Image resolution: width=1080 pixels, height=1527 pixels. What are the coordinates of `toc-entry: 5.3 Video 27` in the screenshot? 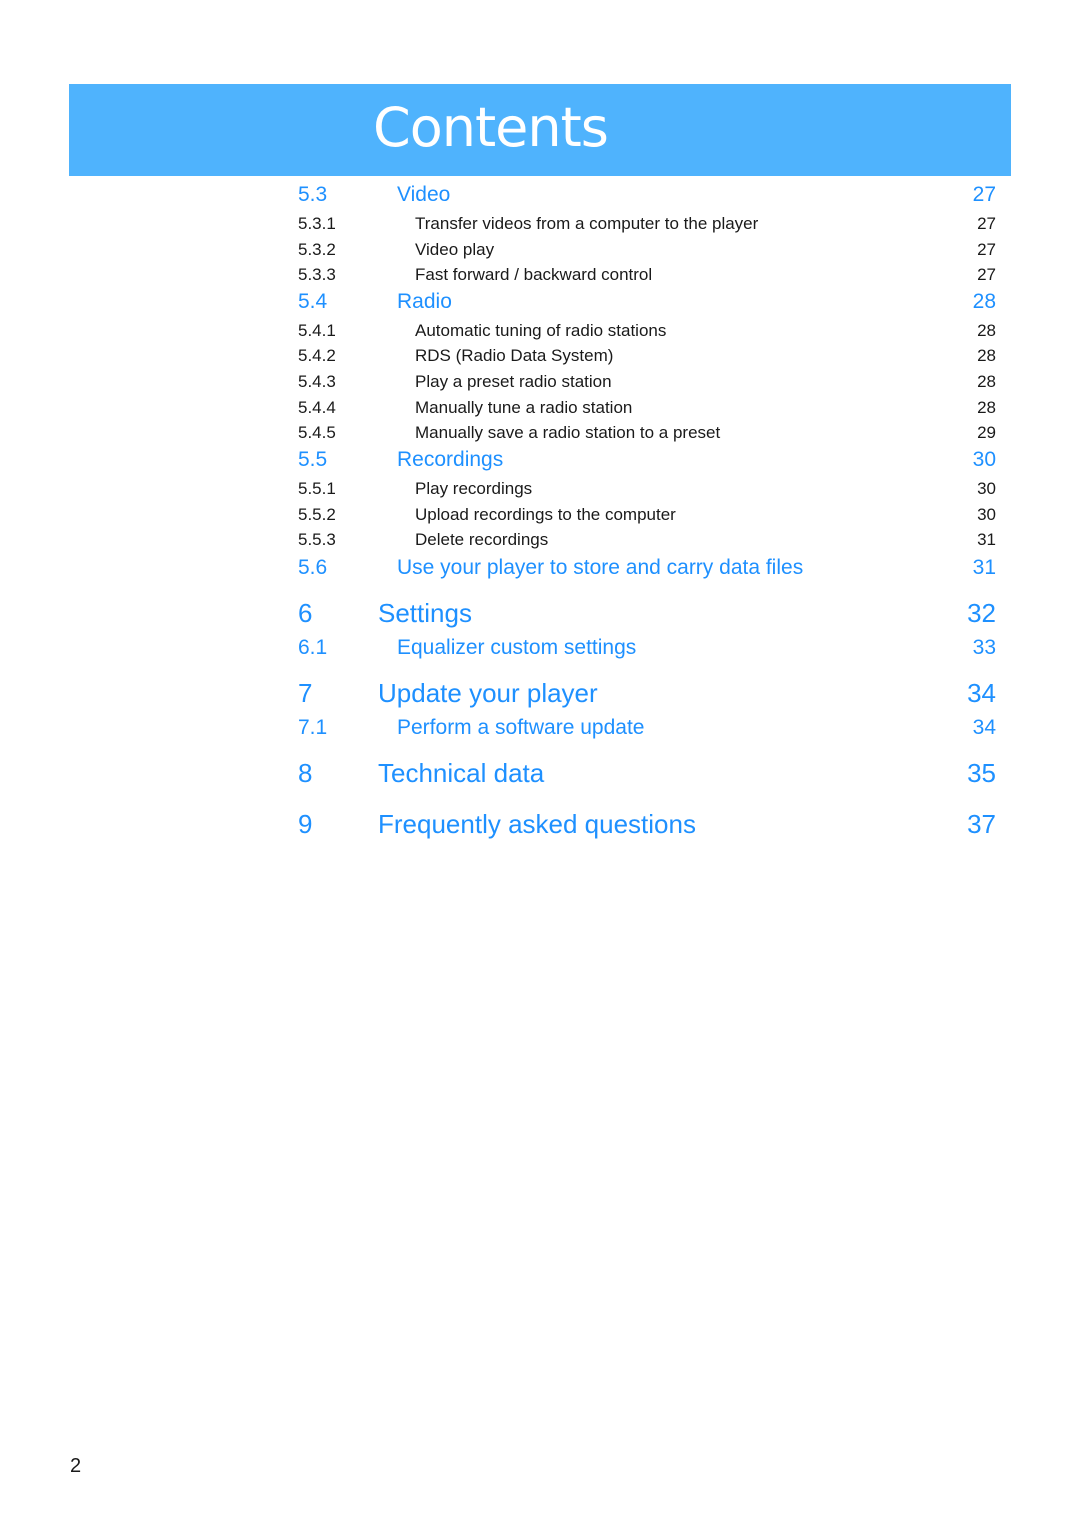 It's located at (647, 196).